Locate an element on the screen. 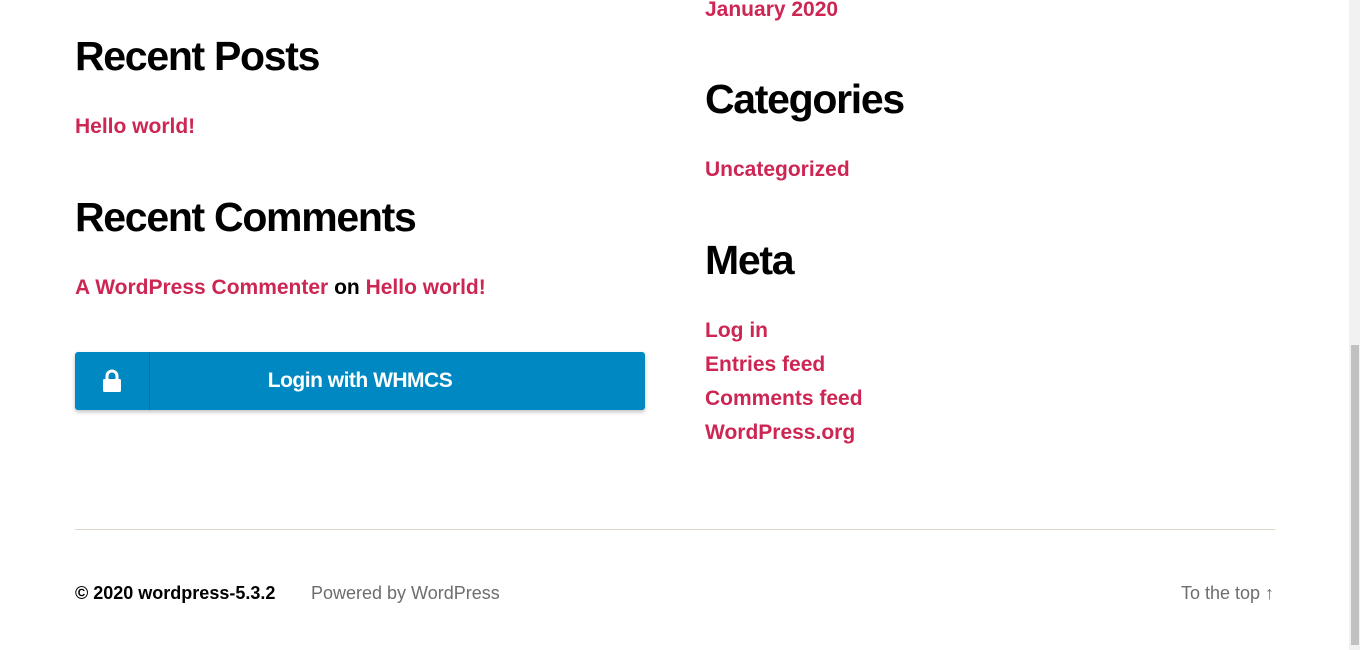  recent-post-link: Hello world! is located at coordinates (135, 126).